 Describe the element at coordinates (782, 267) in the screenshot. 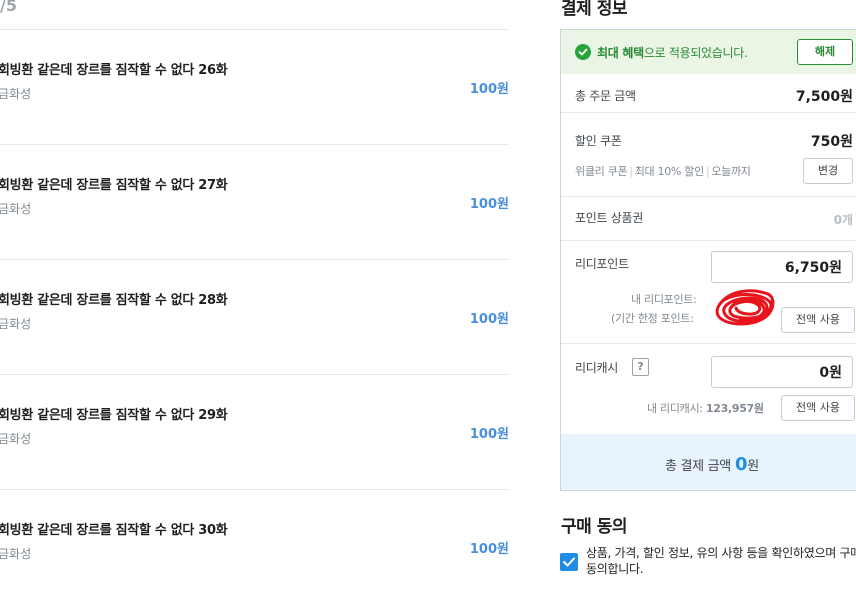

I see `ridi-point-input` at that location.